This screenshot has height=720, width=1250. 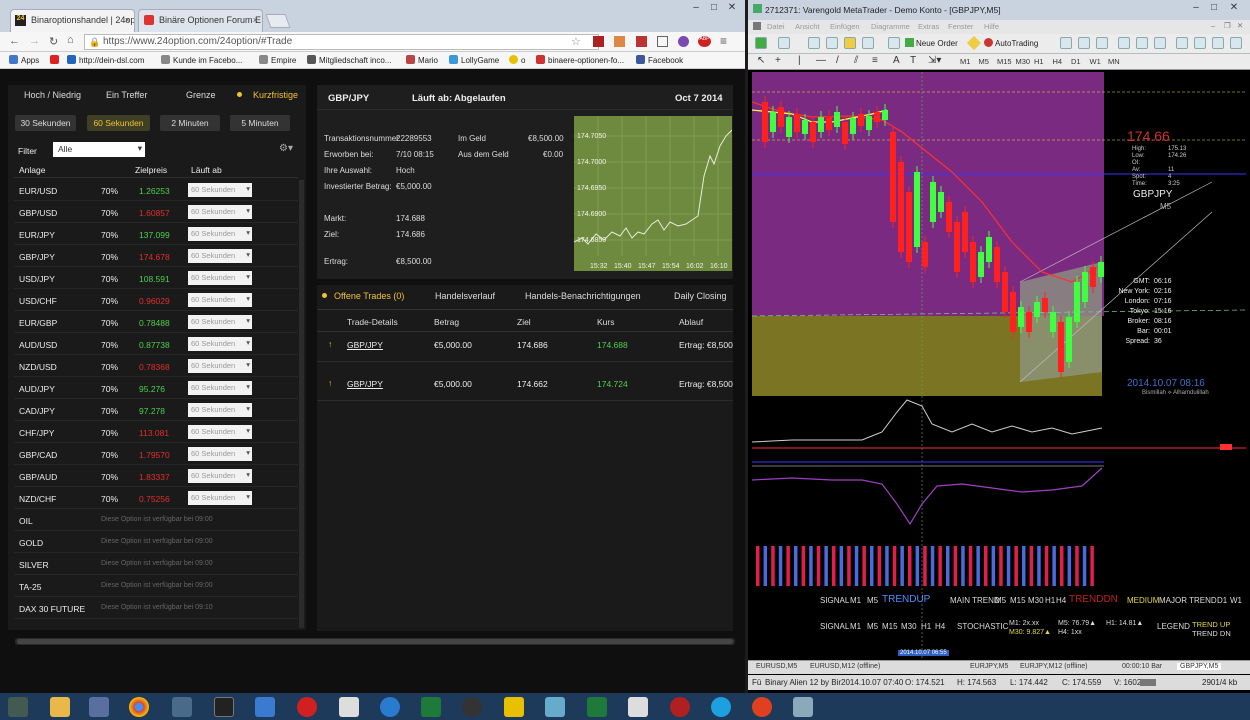 I want to click on new-tab-button, so click(x=278, y=21).